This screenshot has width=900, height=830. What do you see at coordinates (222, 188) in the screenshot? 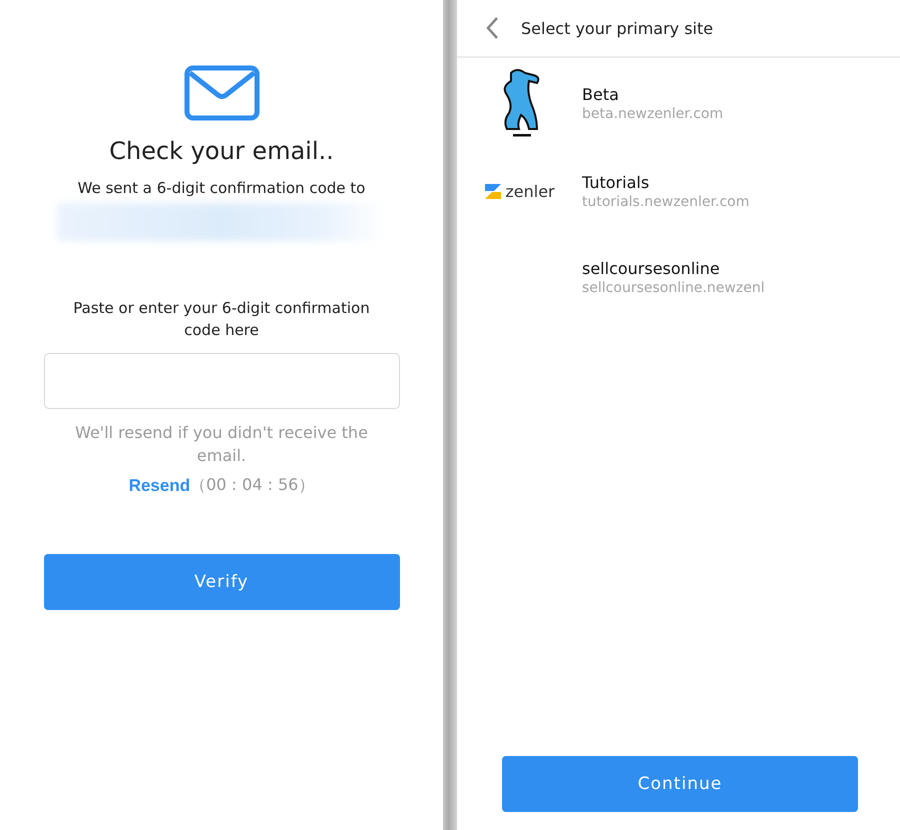
I see `sent-text: We sent a 6-digit confirmation code to` at bounding box center [222, 188].